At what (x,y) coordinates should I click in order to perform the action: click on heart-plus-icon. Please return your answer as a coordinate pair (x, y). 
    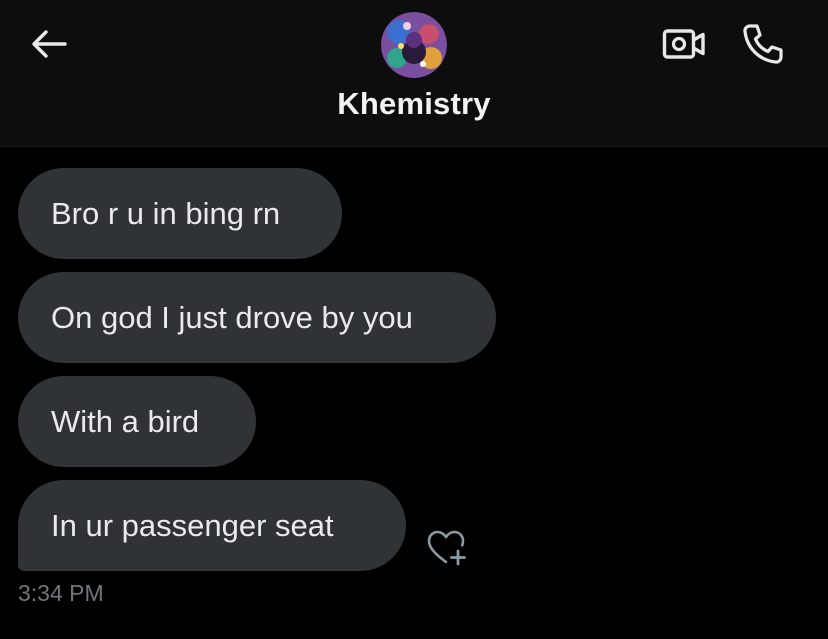
    Looking at the image, I should click on (446, 548).